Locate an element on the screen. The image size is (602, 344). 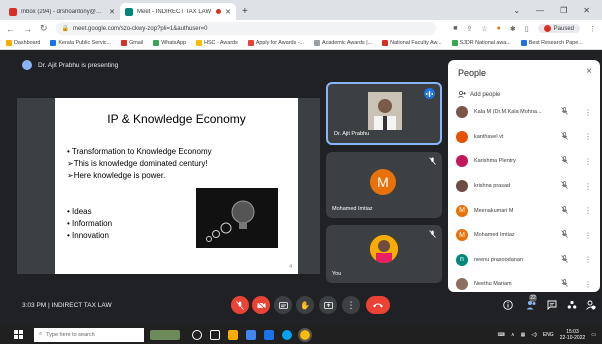
participant-tile-presenter: Dr. Ajit Prabhu is located at coordinates (384, 113).